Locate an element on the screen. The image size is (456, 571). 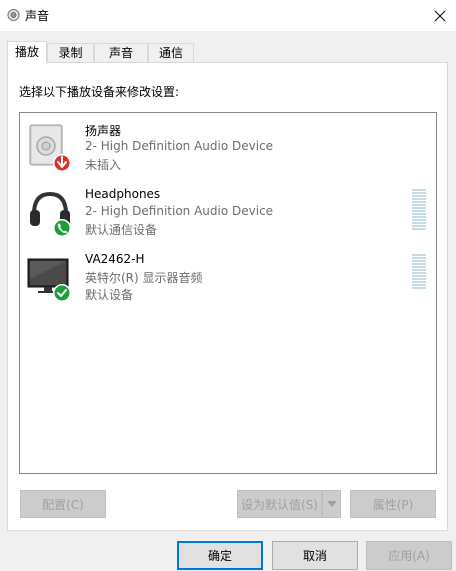
tab-sounds: 声音 is located at coordinates (121, 53).